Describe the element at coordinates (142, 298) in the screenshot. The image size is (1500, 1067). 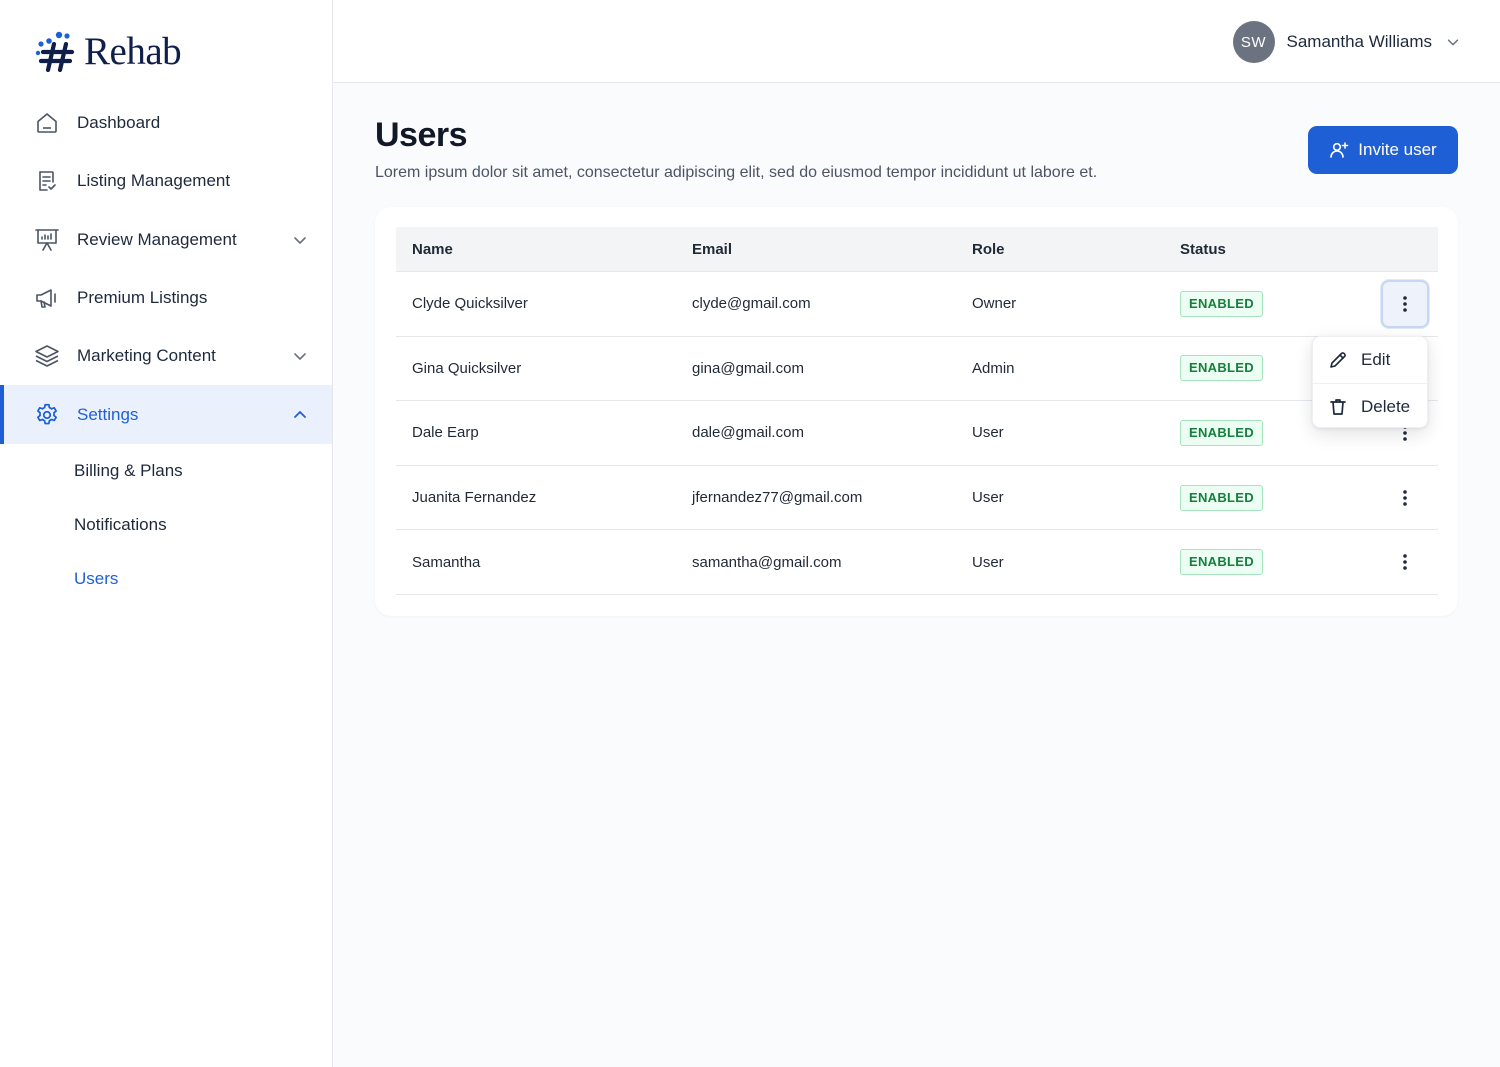
I see `sidebar-item-label: Premium Listings` at that location.